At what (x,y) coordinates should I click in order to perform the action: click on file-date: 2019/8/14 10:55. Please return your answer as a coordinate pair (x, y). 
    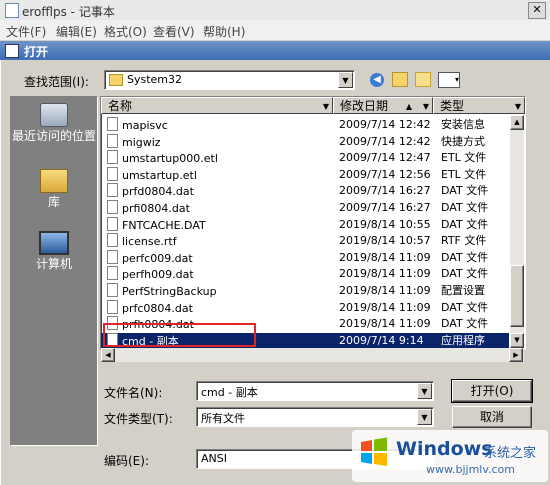
    Looking at the image, I should click on (385, 224).